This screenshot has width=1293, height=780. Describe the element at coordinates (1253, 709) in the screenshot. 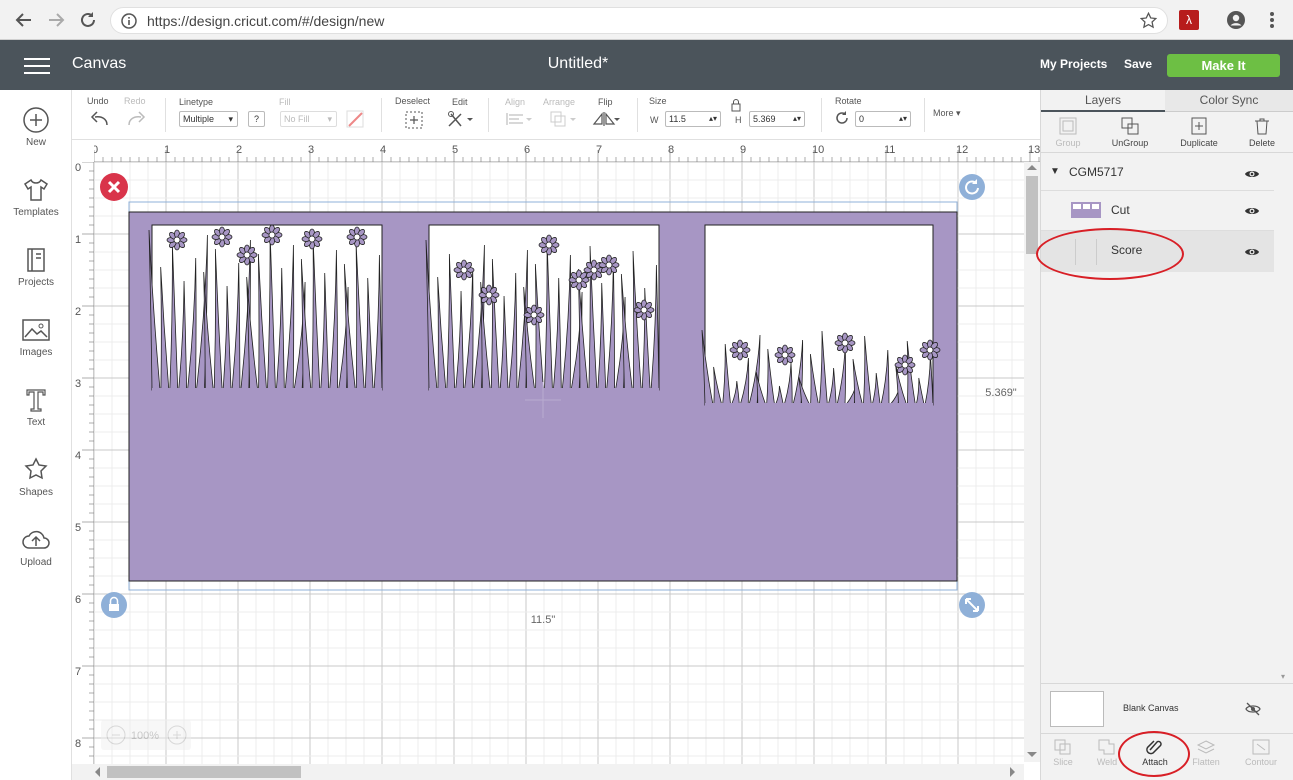

I see `eye-hidden-icon` at that location.